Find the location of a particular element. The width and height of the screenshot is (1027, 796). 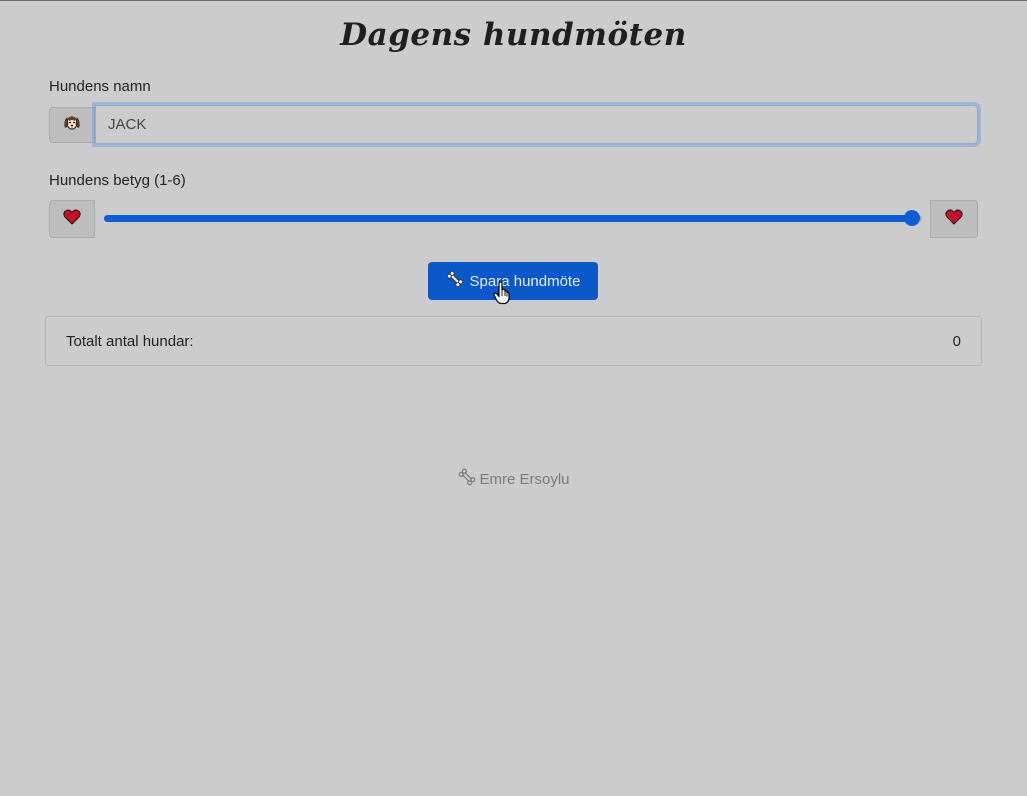

save-button-label: Spara hundmöte is located at coordinates (525, 281).